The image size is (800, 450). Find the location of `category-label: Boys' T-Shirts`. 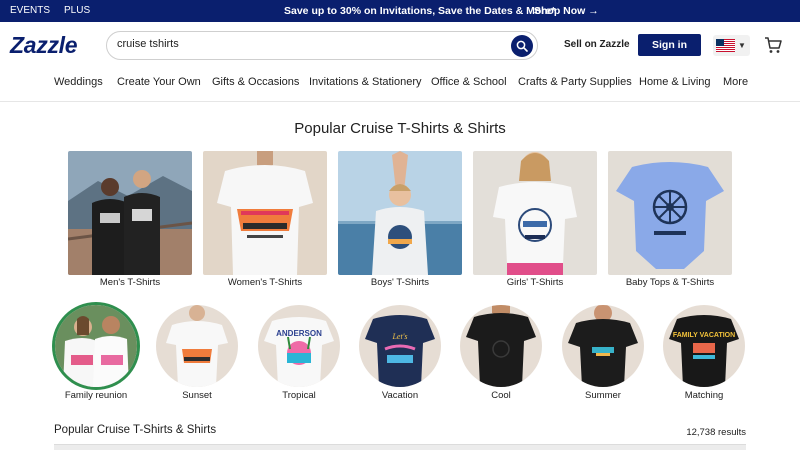

category-label: Boys' T-Shirts is located at coordinates (400, 282).